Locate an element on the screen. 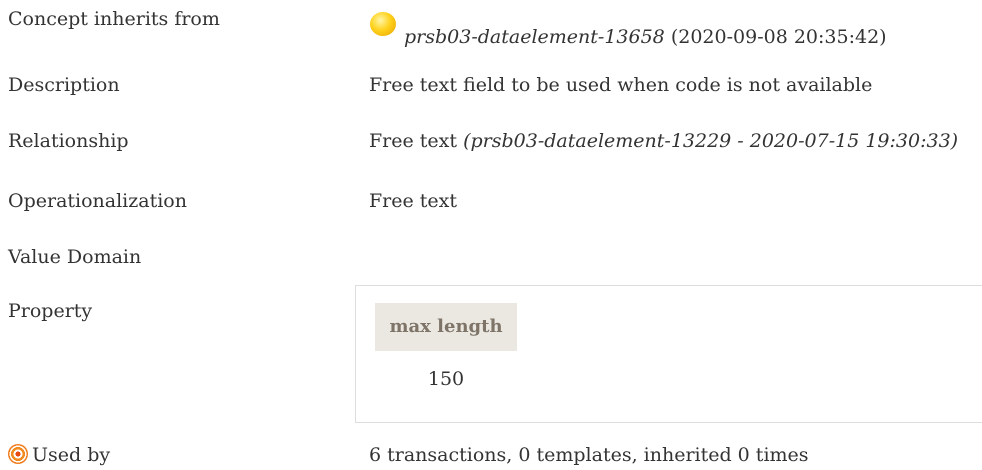 The width and height of the screenshot is (982, 470). property-value-max-length: 150 is located at coordinates (446, 379).